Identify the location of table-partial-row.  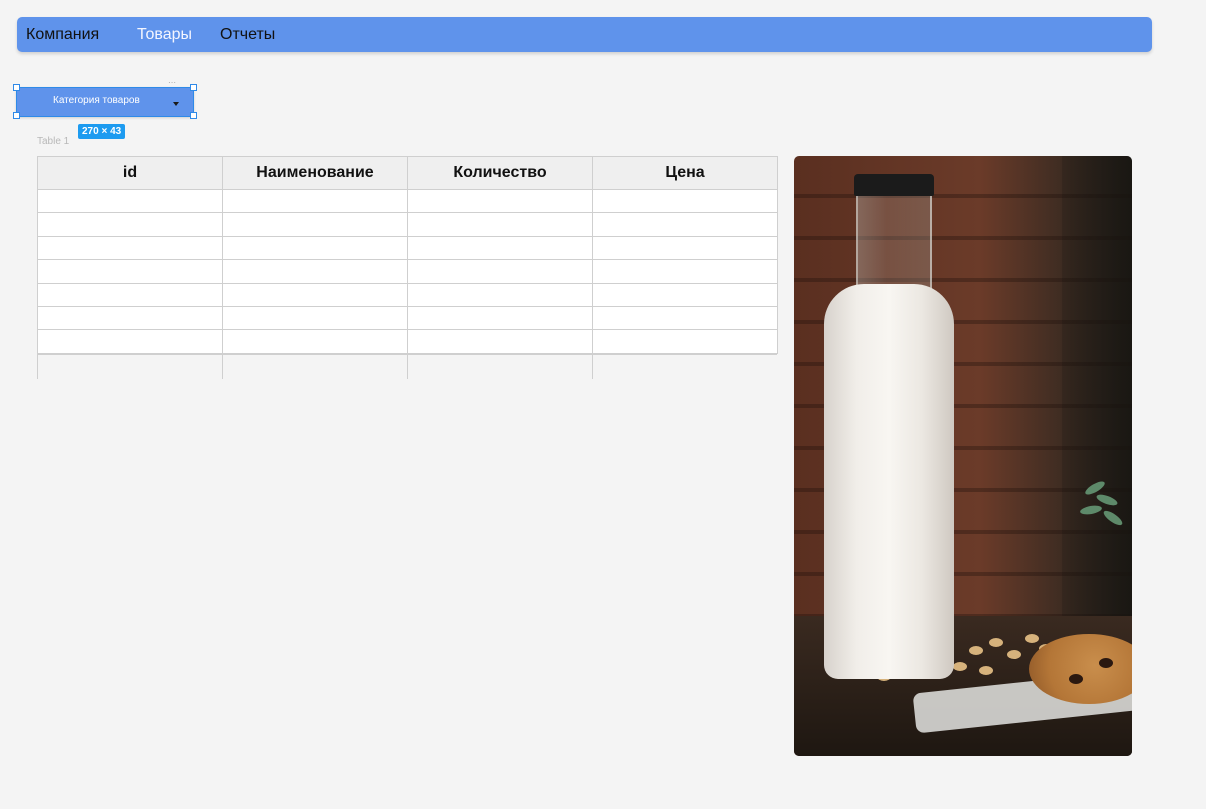
(407, 366).